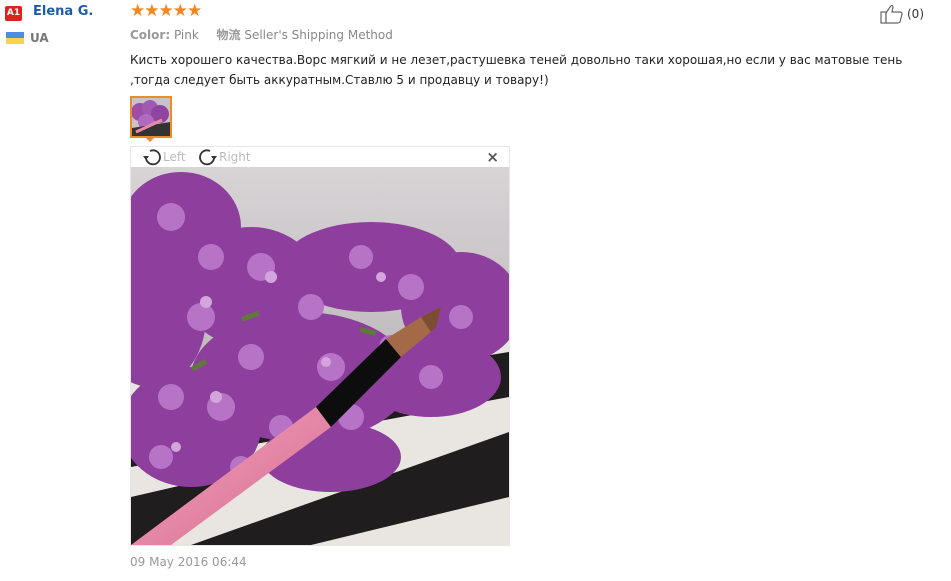 This screenshot has height=581, width=951. What do you see at coordinates (186, 35) in the screenshot?
I see `color-value: Pink` at bounding box center [186, 35].